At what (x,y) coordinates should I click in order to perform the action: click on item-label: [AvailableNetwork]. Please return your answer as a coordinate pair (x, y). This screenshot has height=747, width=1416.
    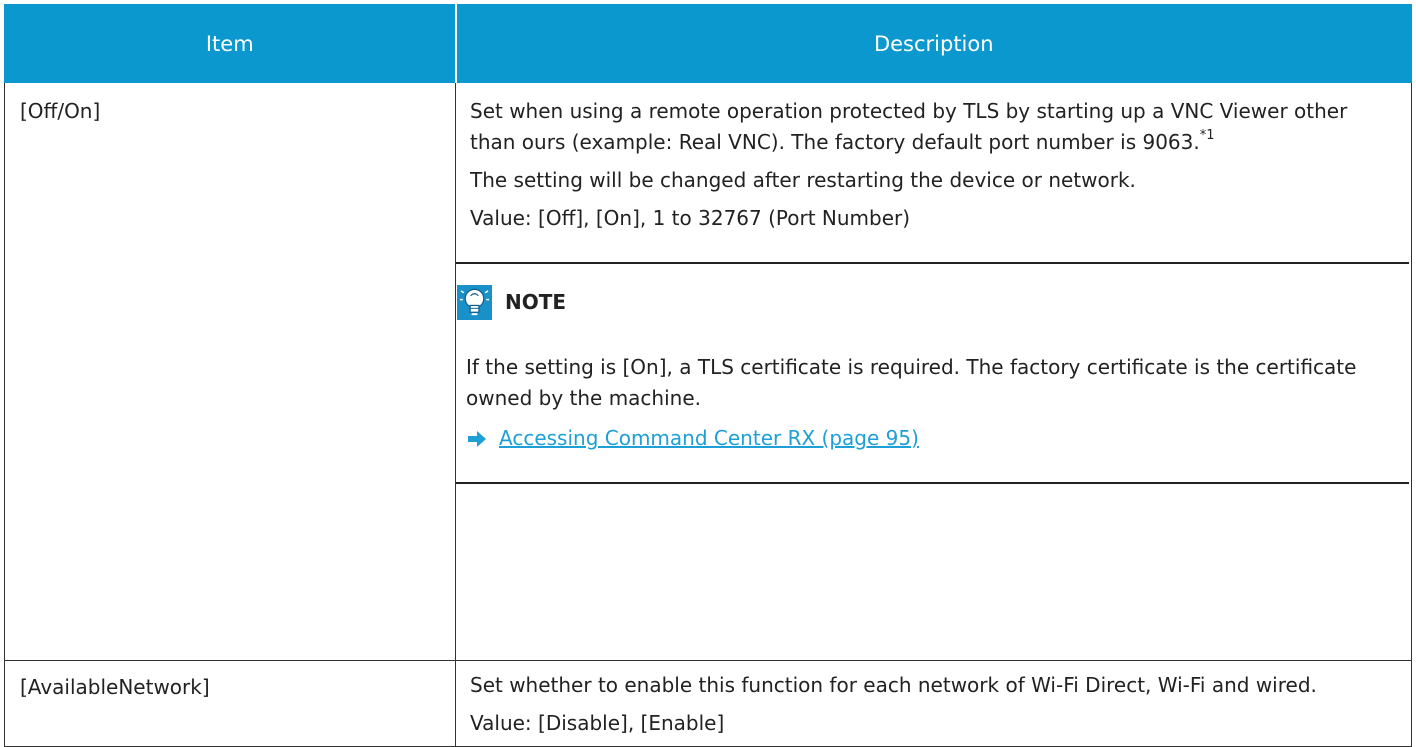
    Looking at the image, I should click on (115, 687).